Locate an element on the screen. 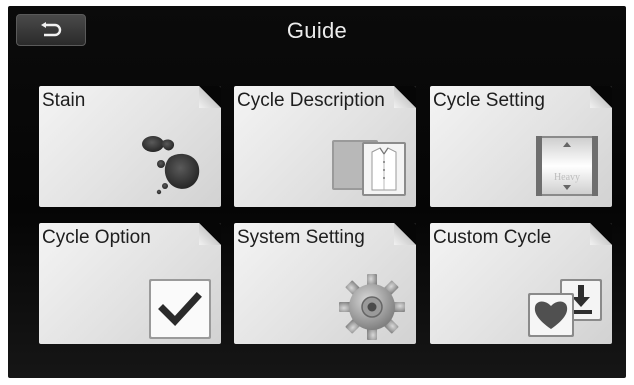 This screenshot has width=634, height=385. tile-label: Cycle Description is located at coordinates (311, 100).